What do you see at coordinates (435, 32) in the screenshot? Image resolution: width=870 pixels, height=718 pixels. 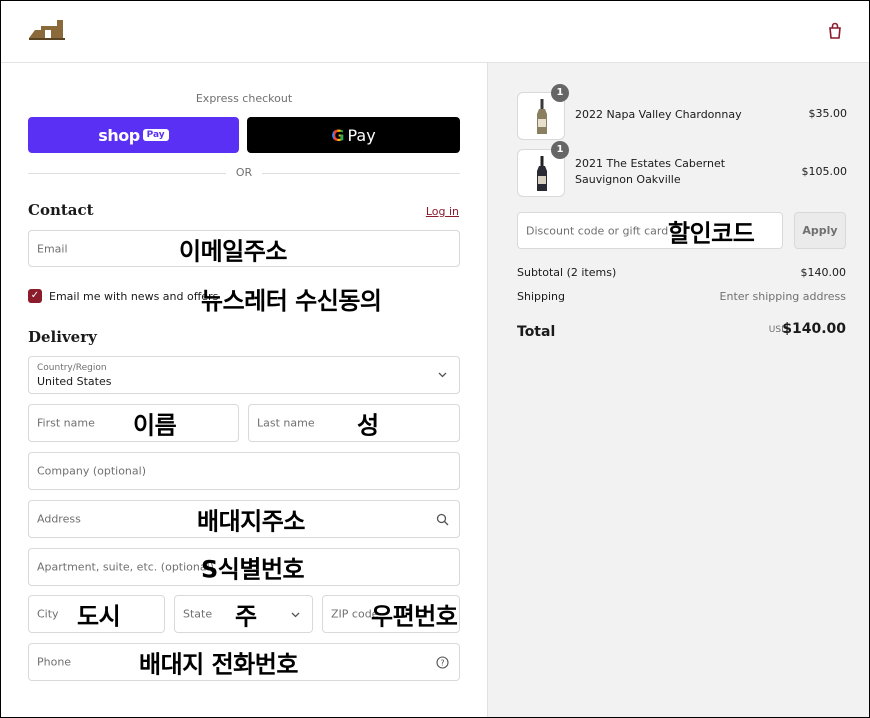 I see `header` at bounding box center [435, 32].